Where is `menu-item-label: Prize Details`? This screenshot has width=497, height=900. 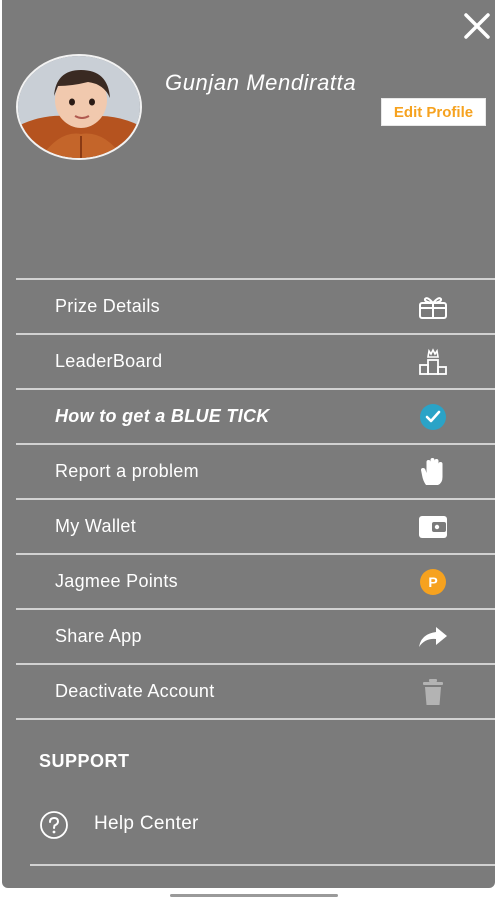 menu-item-label: Prize Details is located at coordinates (107, 306).